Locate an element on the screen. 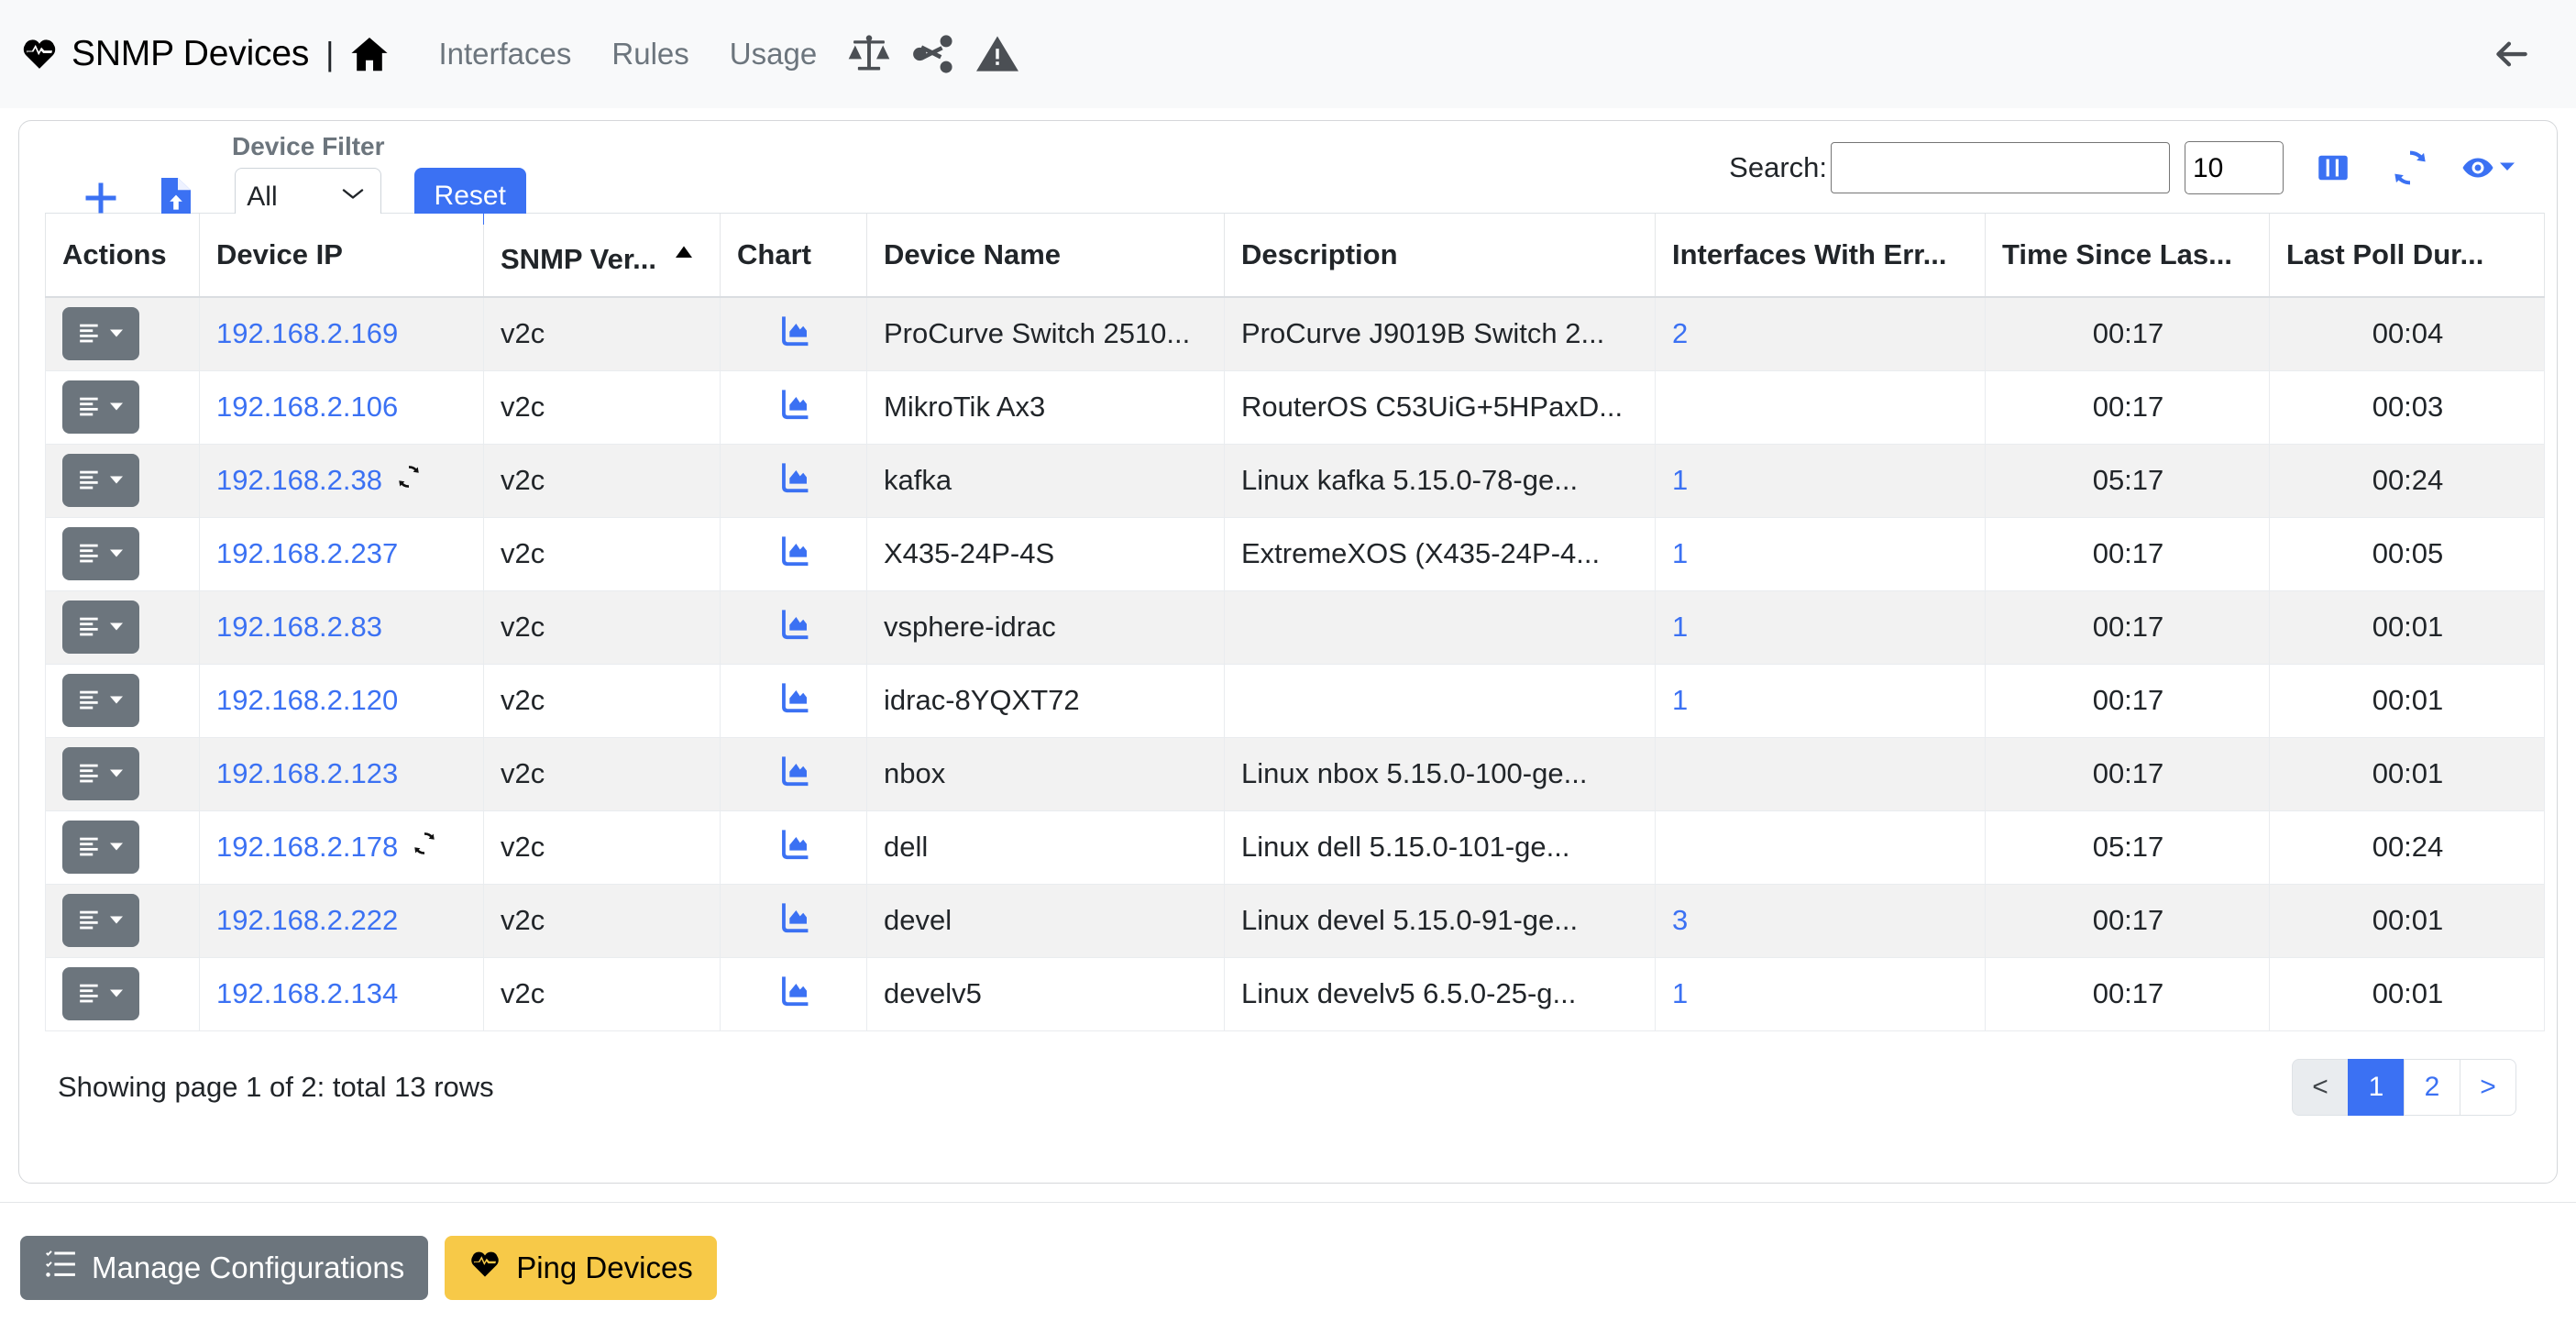 Image resolution: width=2576 pixels, height=1333 pixels. ping-devices-button: Ping Devices is located at coordinates (581, 1268).